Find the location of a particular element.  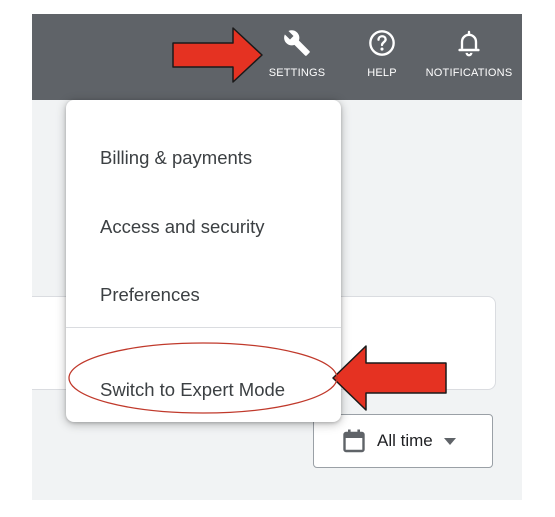

notifications-label: NOTIFICATIONS is located at coordinates (469, 73).